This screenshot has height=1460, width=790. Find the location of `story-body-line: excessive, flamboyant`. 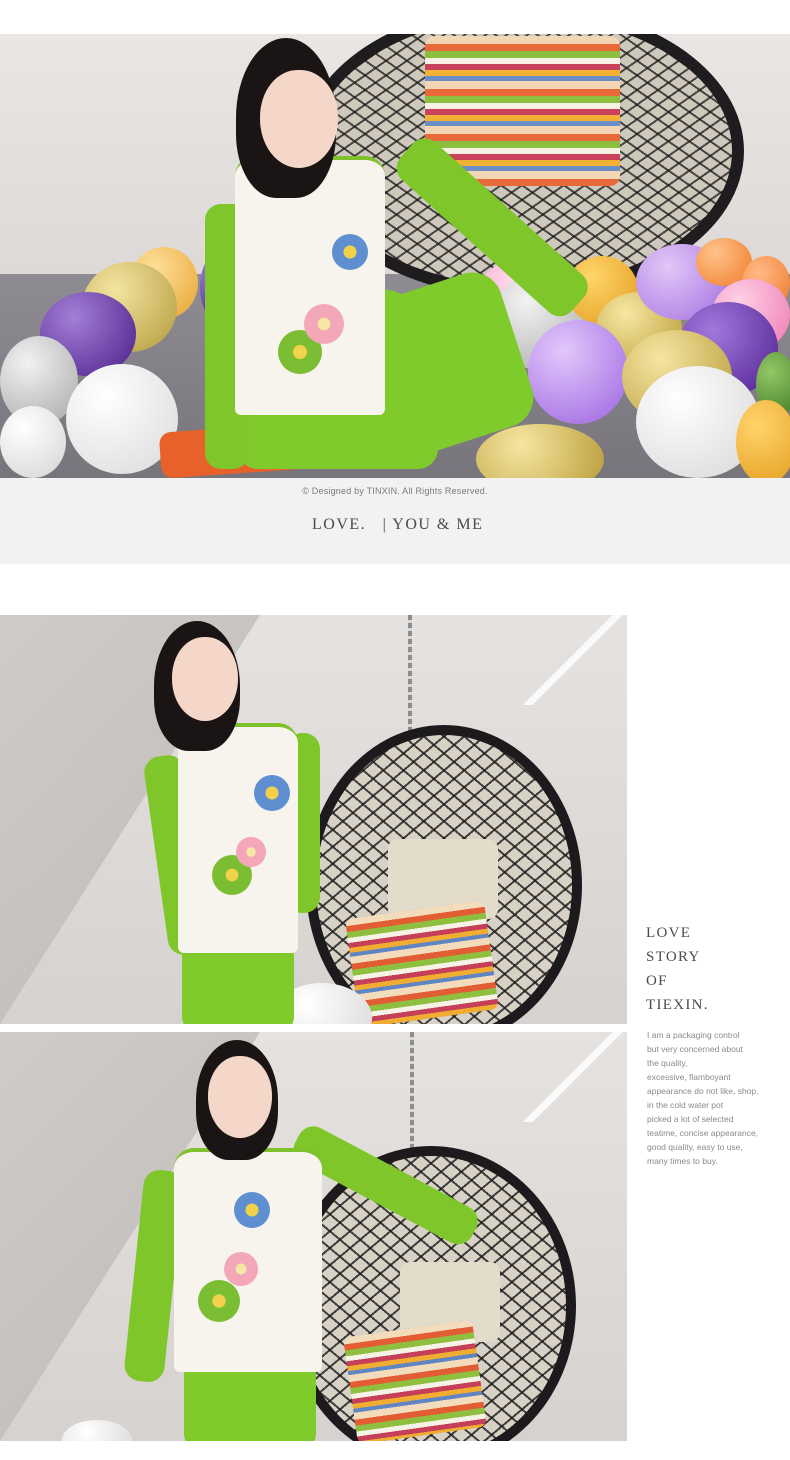

story-body-line: excessive, flamboyant is located at coordinates (689, 1077).